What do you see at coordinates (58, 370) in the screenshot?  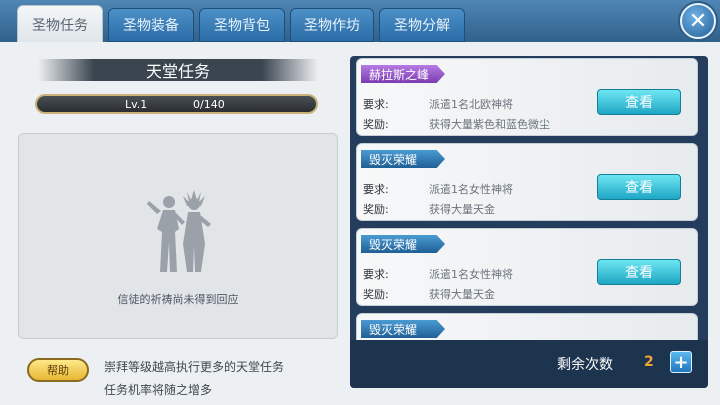 I see `help-button: 帮助` at bounding box center [58, 370].